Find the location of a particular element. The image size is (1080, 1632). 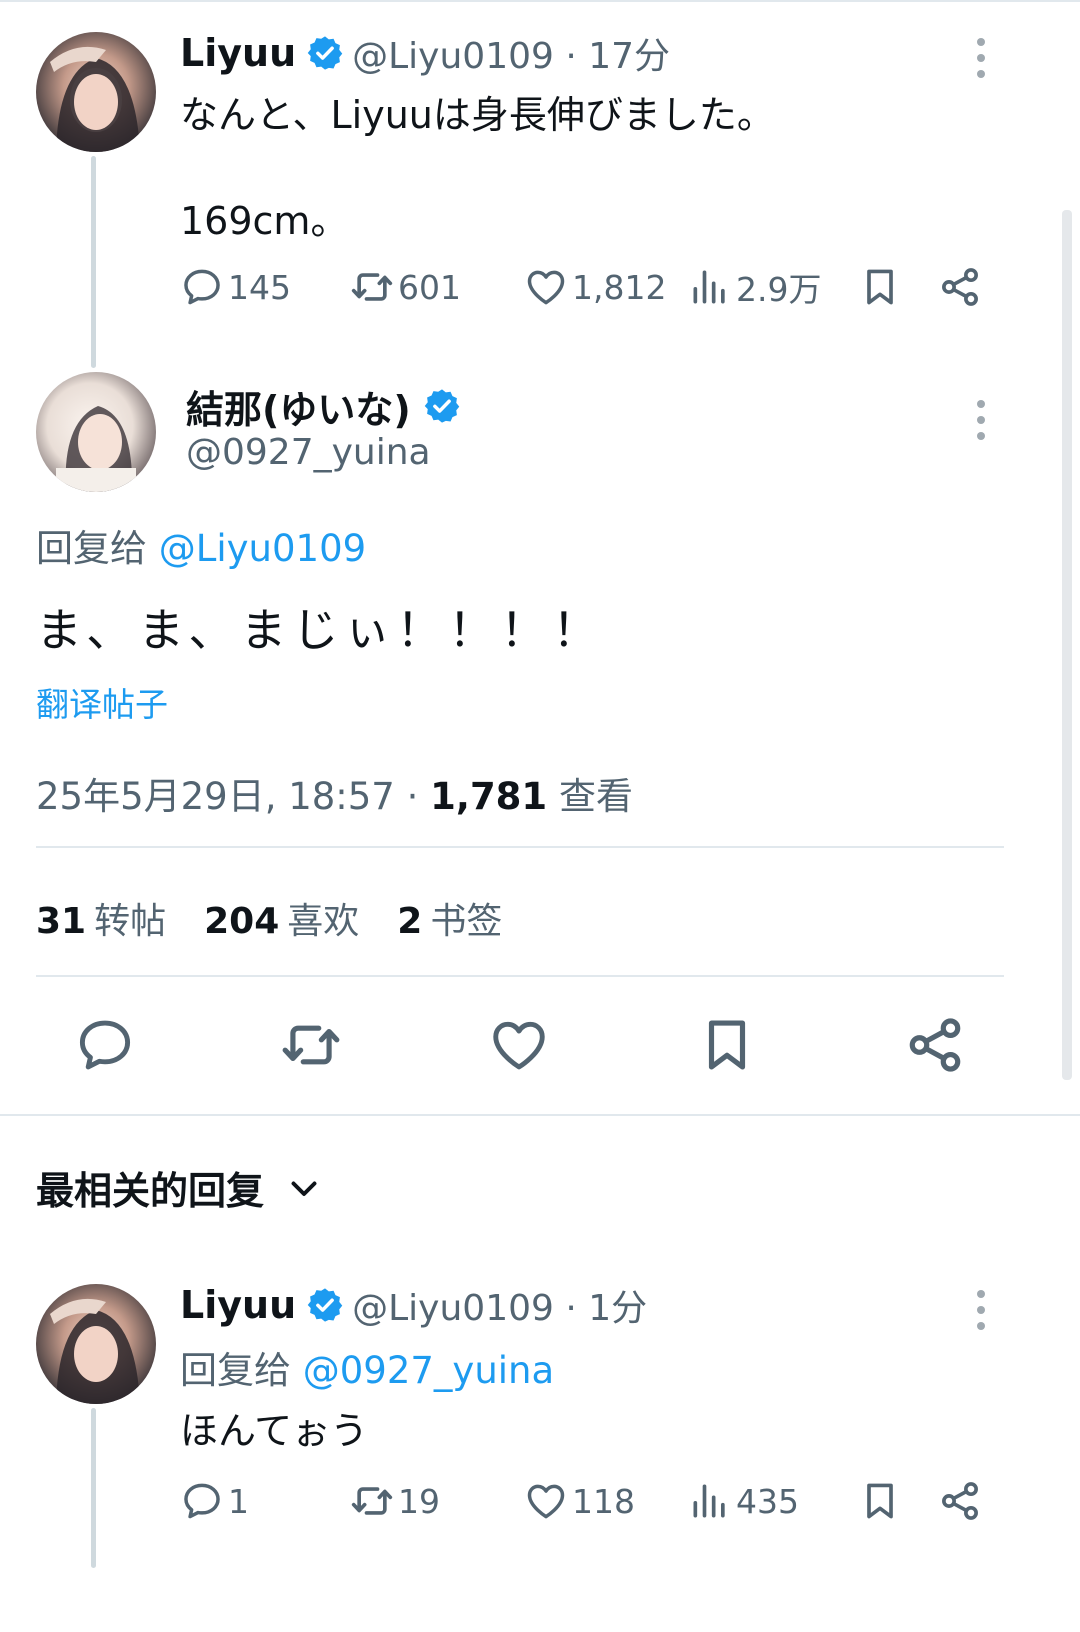

reply-button: 1 is located at coordinates (214, 1501).